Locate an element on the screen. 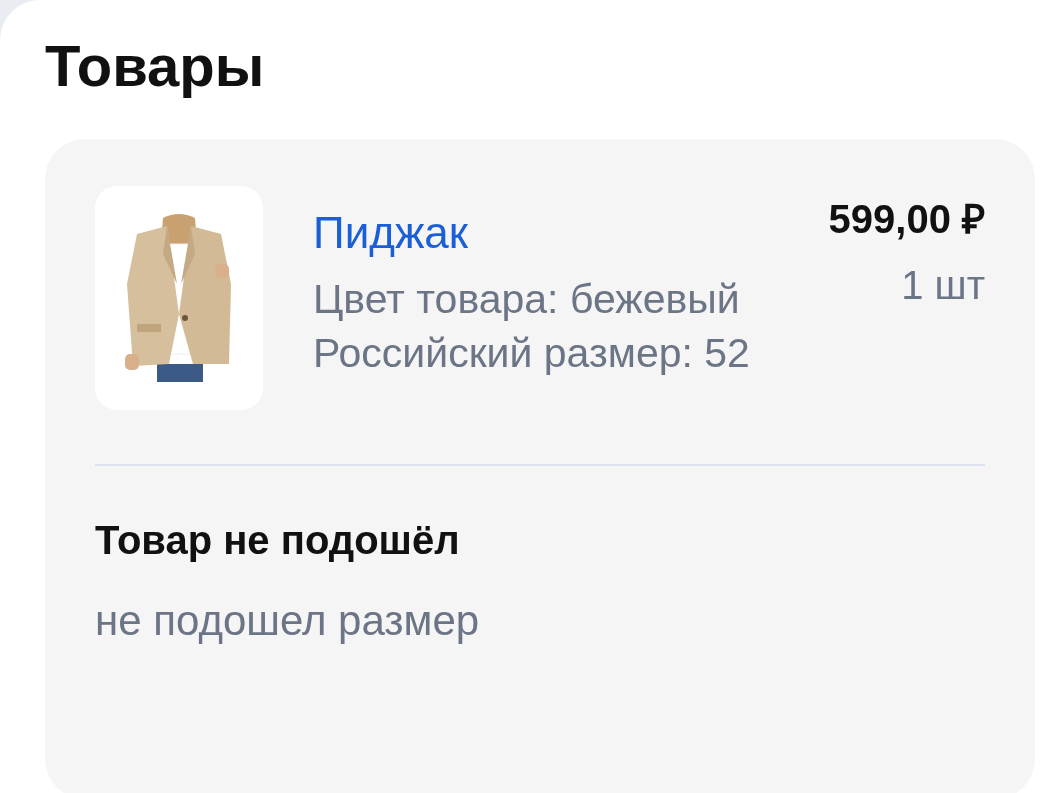 The height and width of the screenshot is (793, 1061). return-reason-title: Товар не подошёл is located at coordinates (278, 540).